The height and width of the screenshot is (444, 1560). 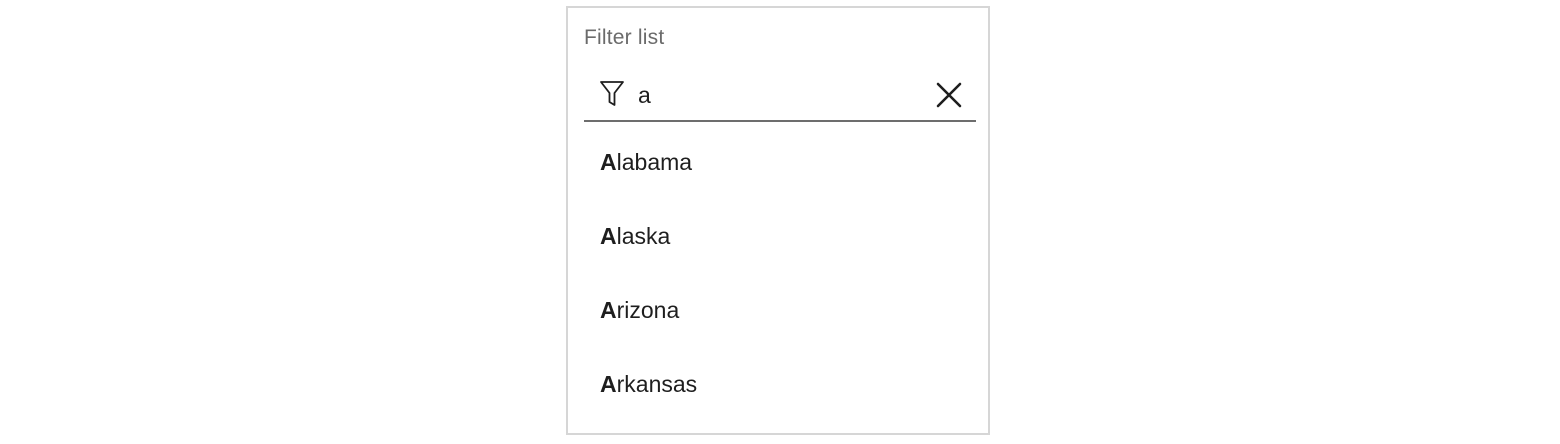 I want to click on clear-filter-button, so click(x=949, y=95).